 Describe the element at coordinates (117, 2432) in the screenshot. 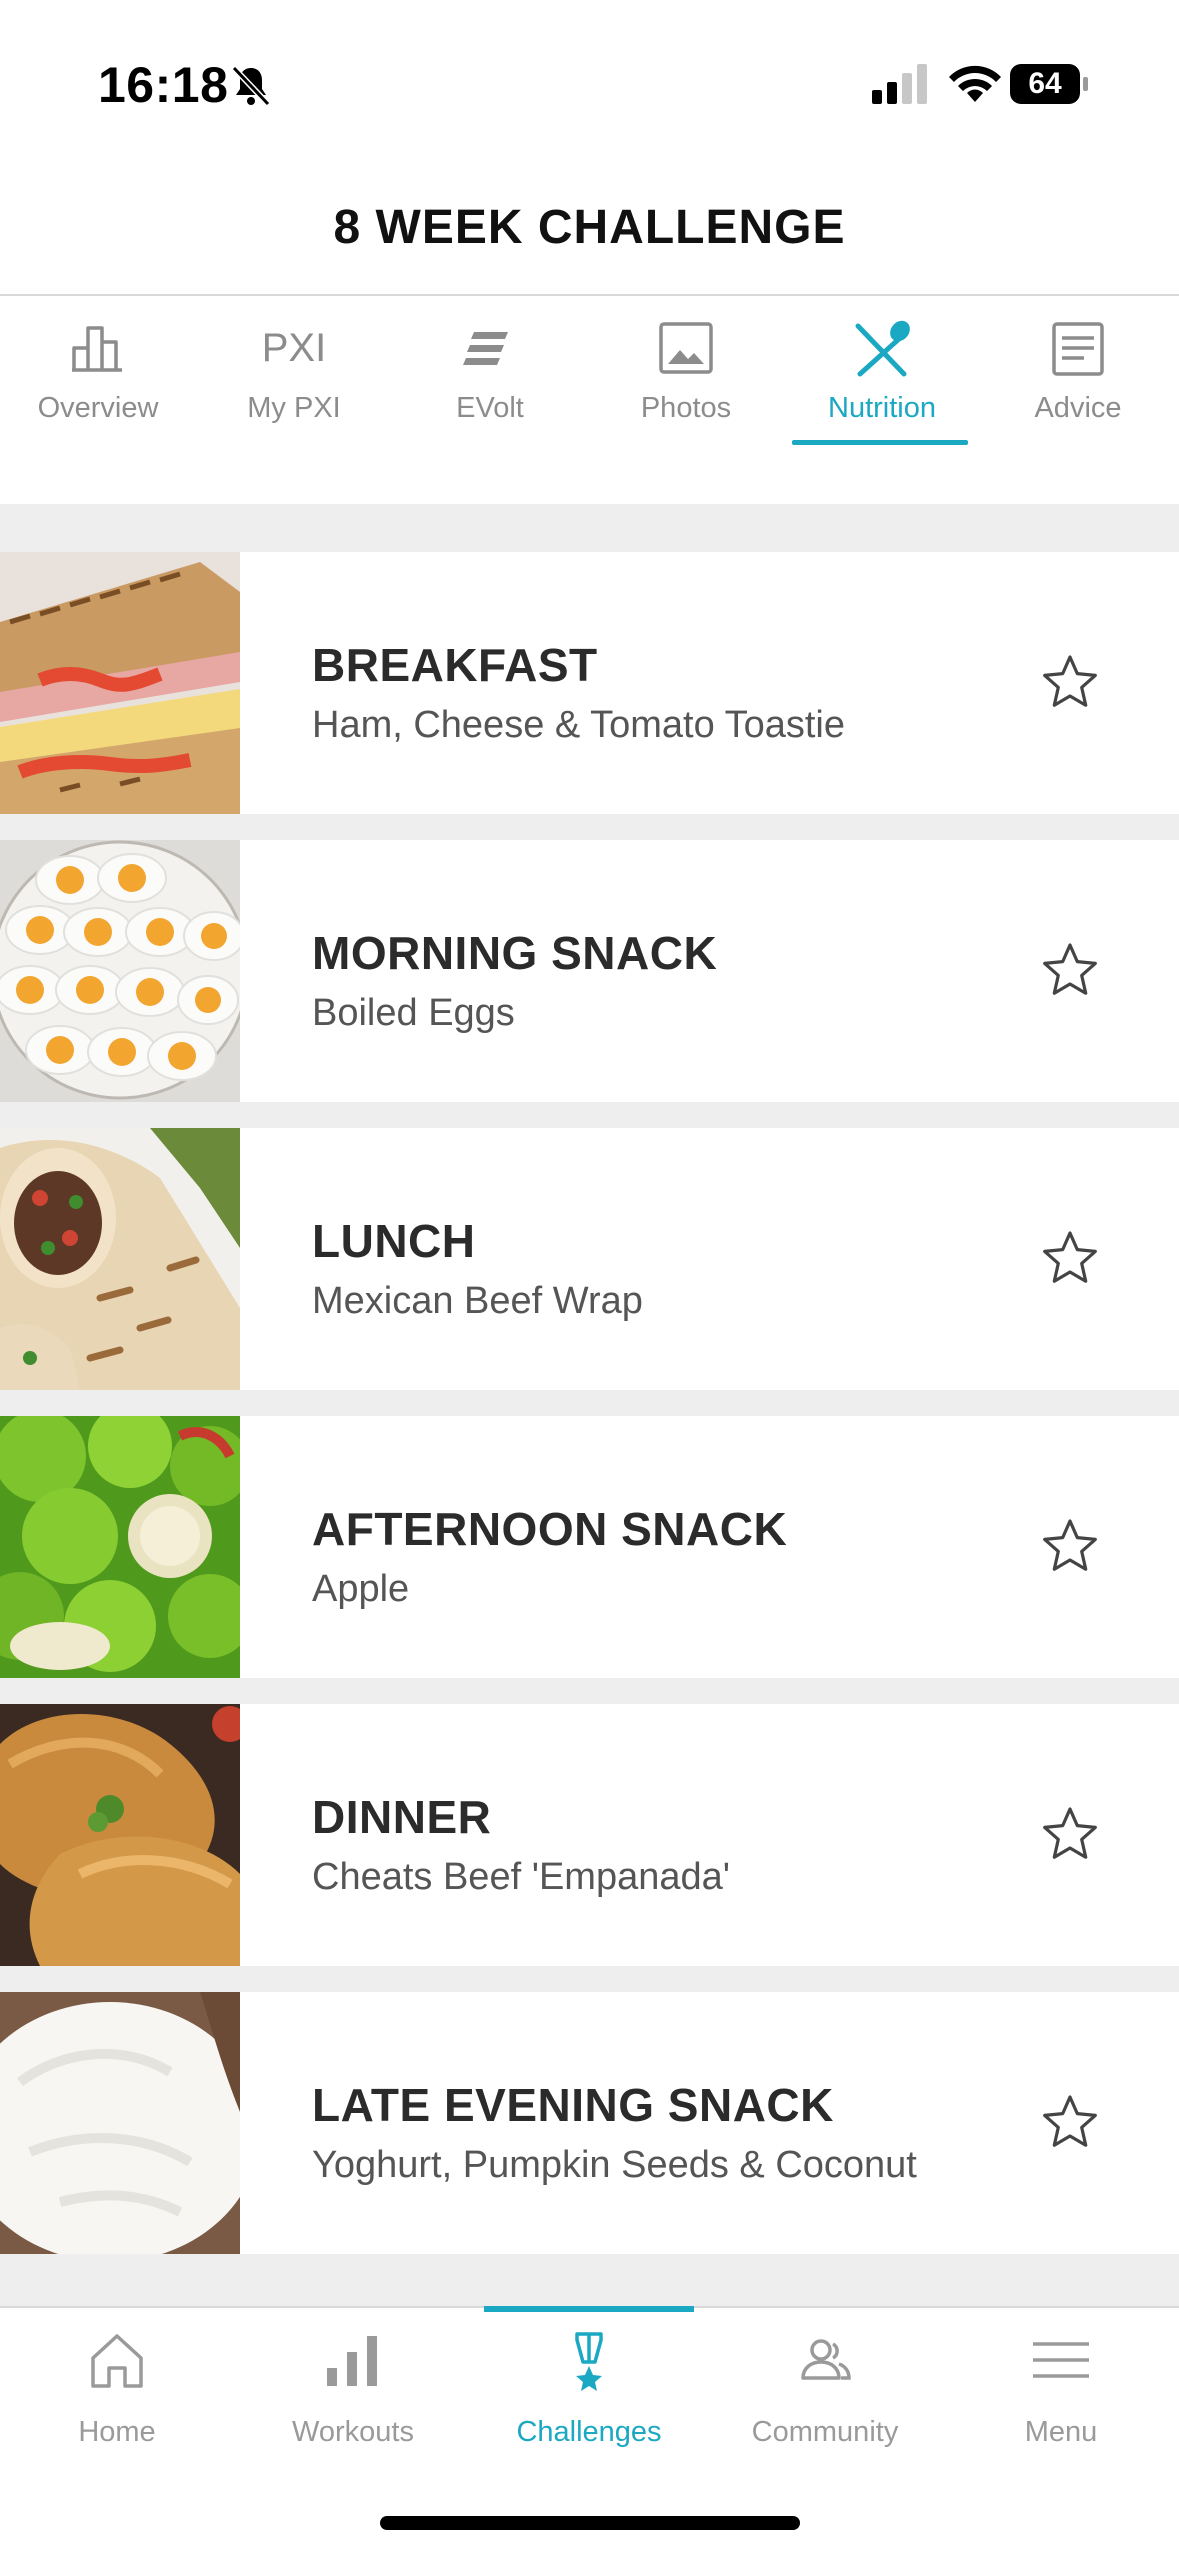

I see `nav-label: Home` at that location.